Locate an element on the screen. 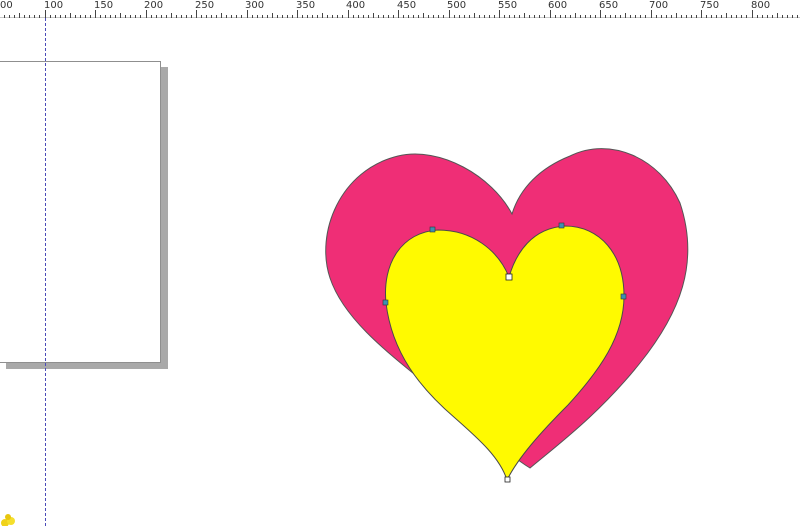 The width and height of the screenshot is (800, 526). ruler-label-450: 450 is located at coordinates (407, 5).